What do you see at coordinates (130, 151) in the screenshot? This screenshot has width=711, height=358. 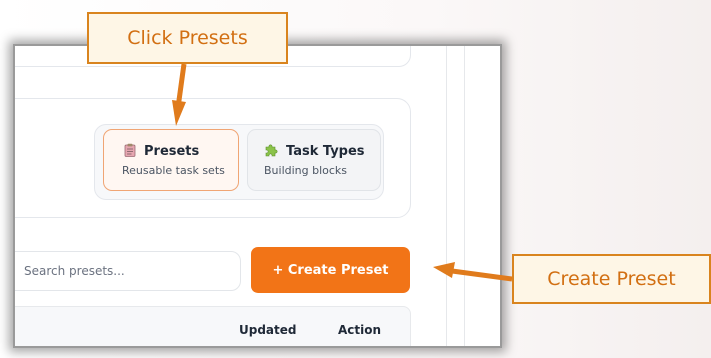 I see `clipboard-icon` at bounding box center [130, 151].